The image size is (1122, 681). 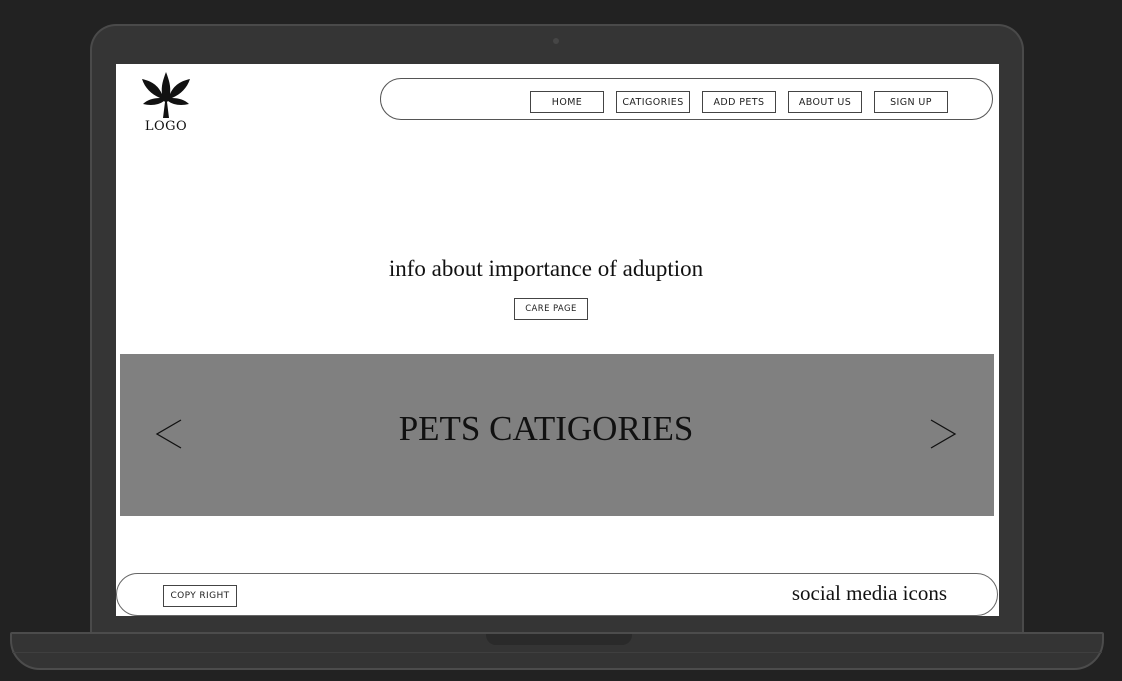 I want to click on care-page-button: CARE PAGE, so click(x=551, y=309).